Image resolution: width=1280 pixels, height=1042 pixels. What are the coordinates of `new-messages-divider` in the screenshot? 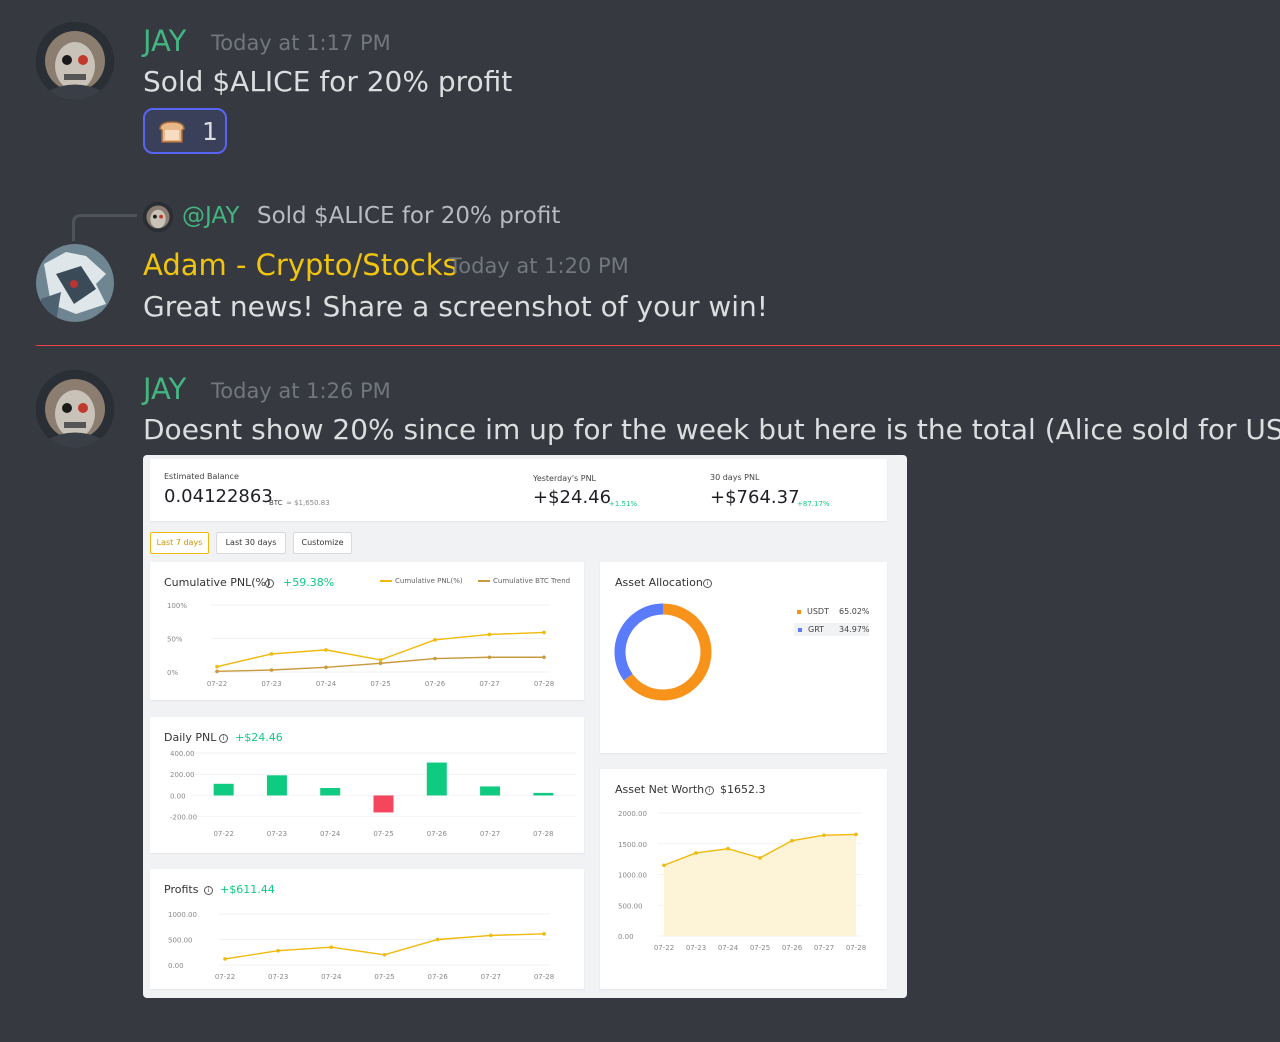 It's located at (658, 345).